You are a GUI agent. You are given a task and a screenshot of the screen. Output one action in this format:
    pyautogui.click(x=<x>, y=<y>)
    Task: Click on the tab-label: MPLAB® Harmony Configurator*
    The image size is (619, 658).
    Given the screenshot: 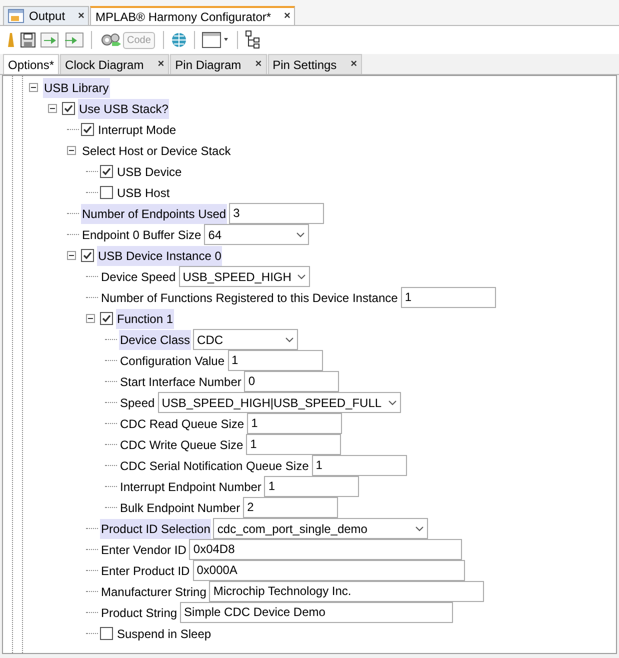 What is the action you would take?
    pyautogui.click(x=183, y=17)
    